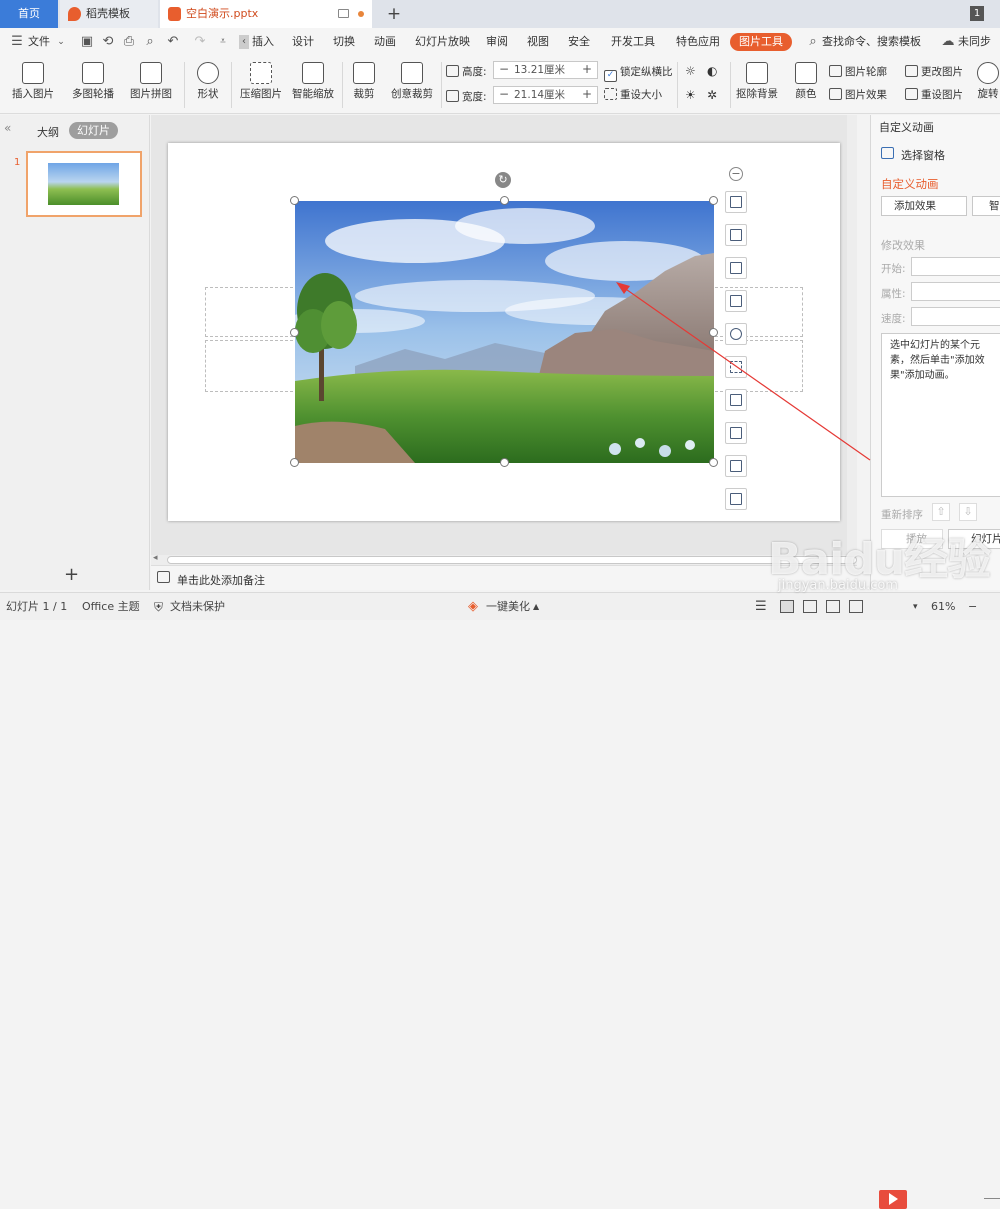 Image resolution: width=1000 pixels, height=1209 pixels. Describe the element at coordinates (972, 607) in the screenshot. I see `zoom-out-icon: −` at that location.